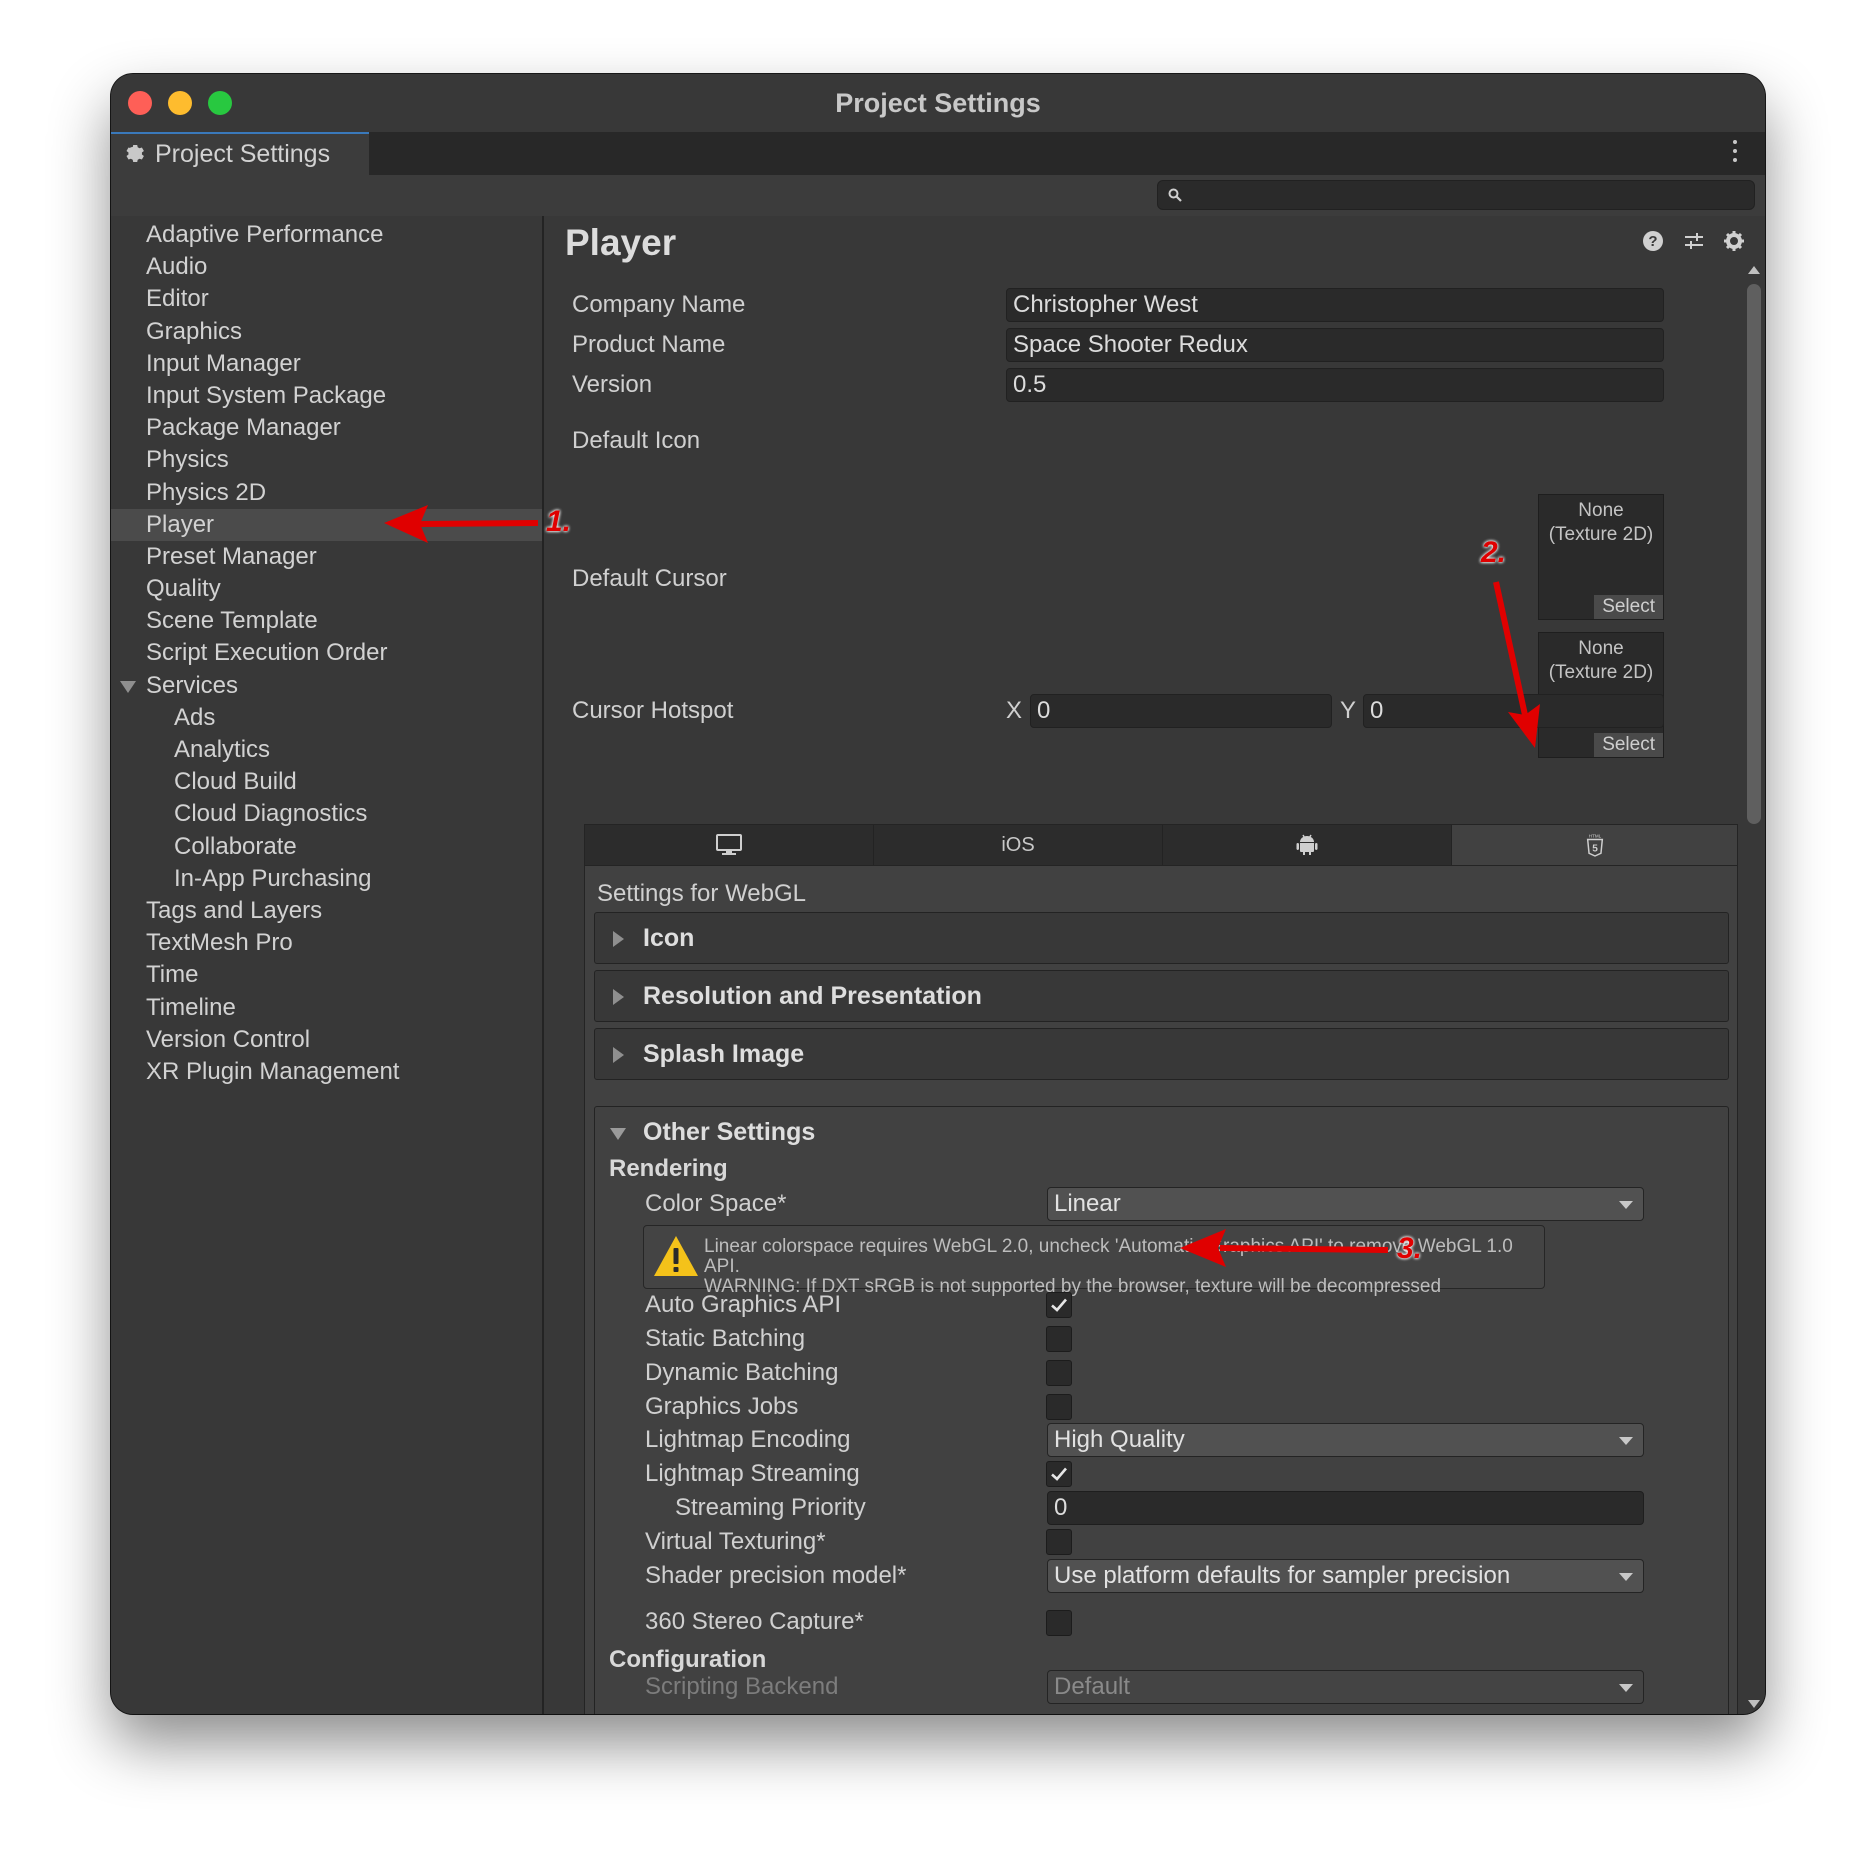  What do you see at coordinates (1653, 241) in the screenshot?
I see `help-icon: ?` at bounding box center [1653, 241].